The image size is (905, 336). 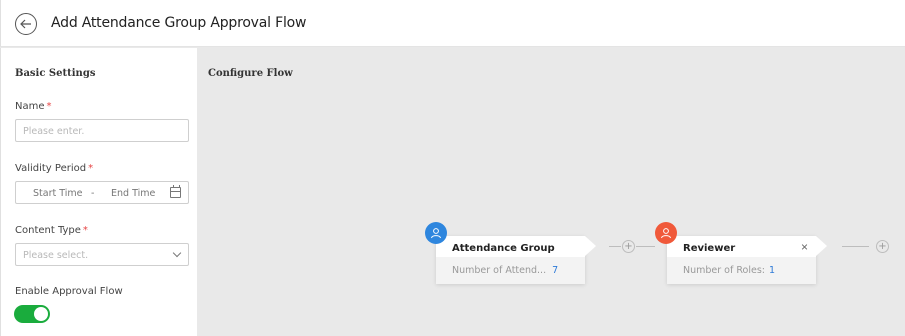 What do you see at coordinates (33, 106) in the screenshot?
I see `name-label: Name *` at bounding box center [33, 106].